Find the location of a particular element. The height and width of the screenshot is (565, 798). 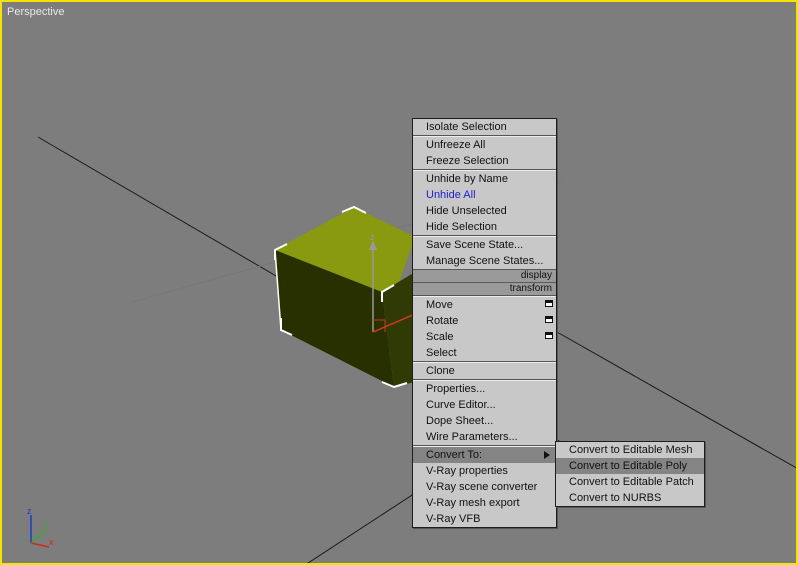

menu-item-rotate-label: Rotate is located at coordinates (442, 321).